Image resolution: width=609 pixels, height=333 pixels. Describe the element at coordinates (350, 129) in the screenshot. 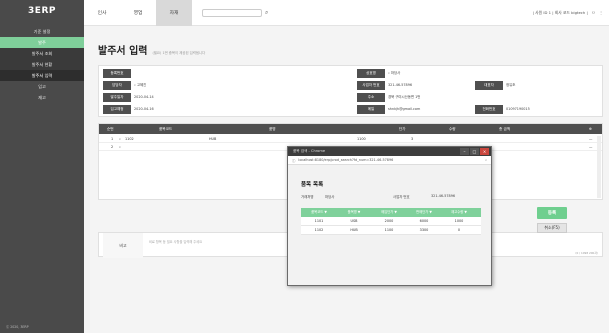

I see `items-table-header: 순번 품목코드 품명 단가 수량 총 금액 ⊕` at that location.